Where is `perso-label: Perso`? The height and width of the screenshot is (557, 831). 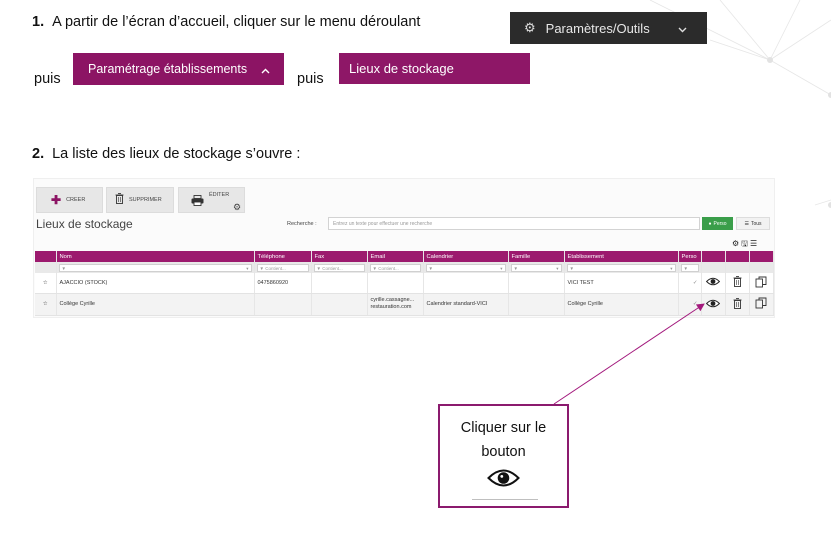
perso-label: Perso is located at coordinates (720, 223).